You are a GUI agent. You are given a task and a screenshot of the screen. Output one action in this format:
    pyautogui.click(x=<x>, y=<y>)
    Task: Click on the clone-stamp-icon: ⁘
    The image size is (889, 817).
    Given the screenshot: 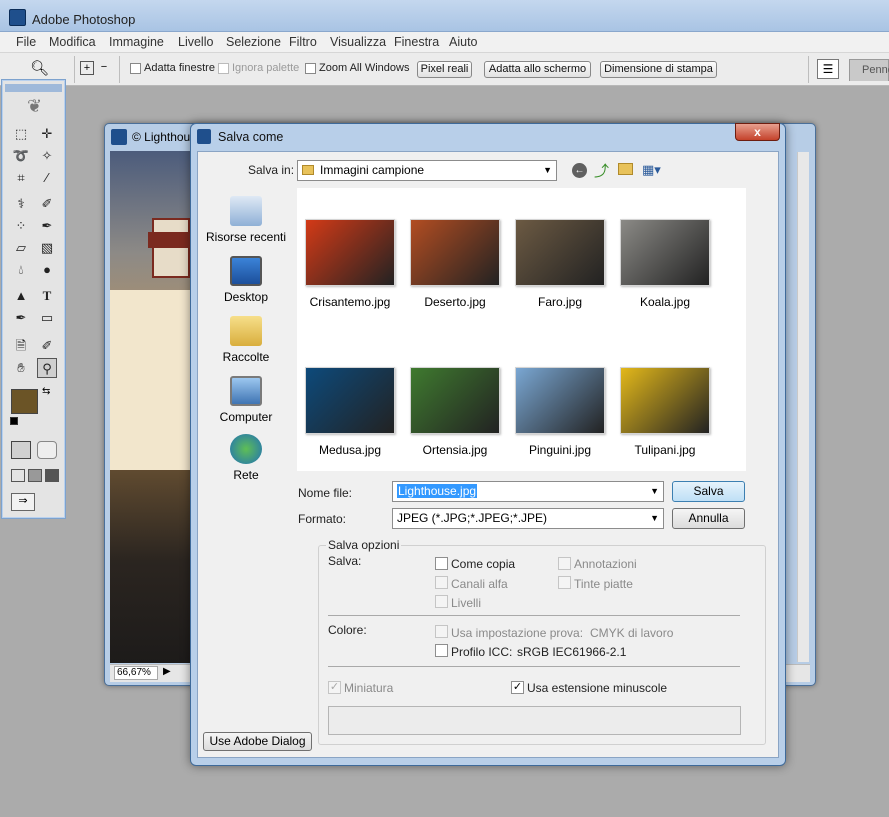 What is the action you would take?
    pyautogui.click(x=21, y=226)
    